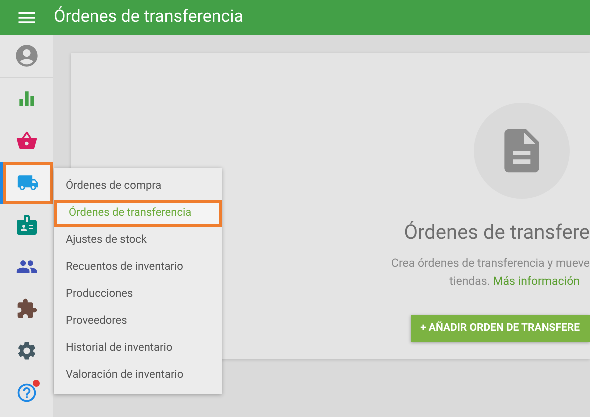 Image resolution: width=590 pixels, height=417 pixels. What do you see at coordinates (138, 348) in the screenshot?
I see `submenu-item: Historial de inventario` at bounding box center [138, 348].